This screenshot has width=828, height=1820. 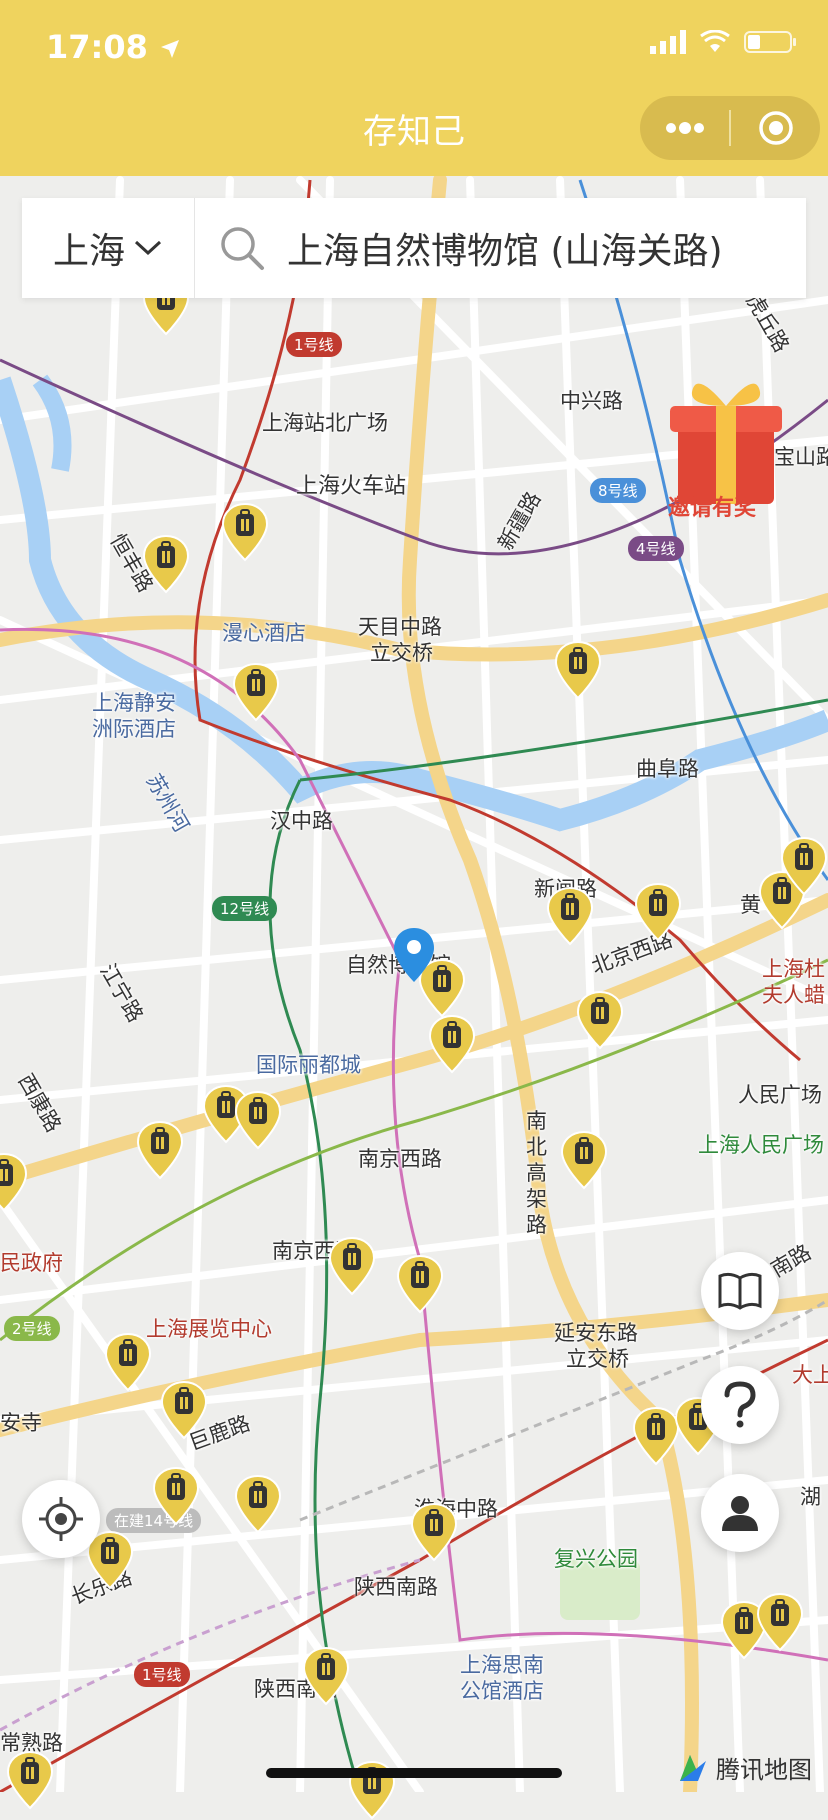 What do you see at coordinates (401, 653) in the screenshot?
I see `map-label-interchange-1: 立交桥` at bounding box center [401, 653].